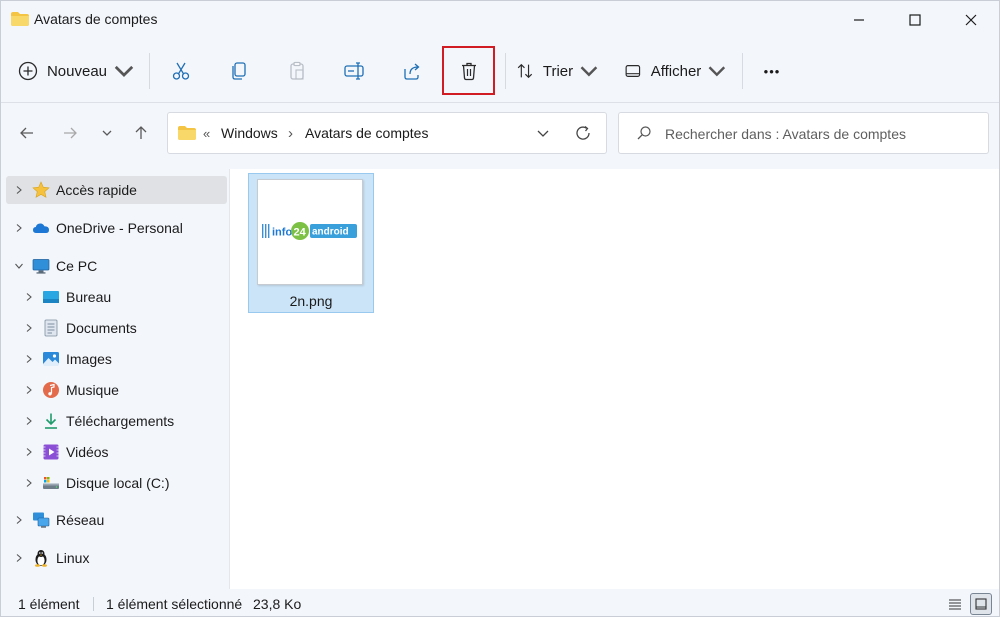  Describe the element at coordinates (116, 266) in the screenshot. I see `sidebar-item-this-pc: Ce PC` at that location.